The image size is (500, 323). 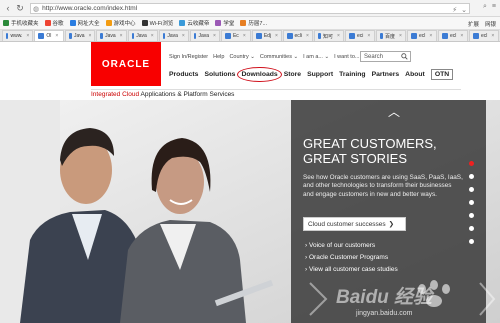 I want to click on i-am-a-menu: I am a... ⌄, so click(x=316, y=57).